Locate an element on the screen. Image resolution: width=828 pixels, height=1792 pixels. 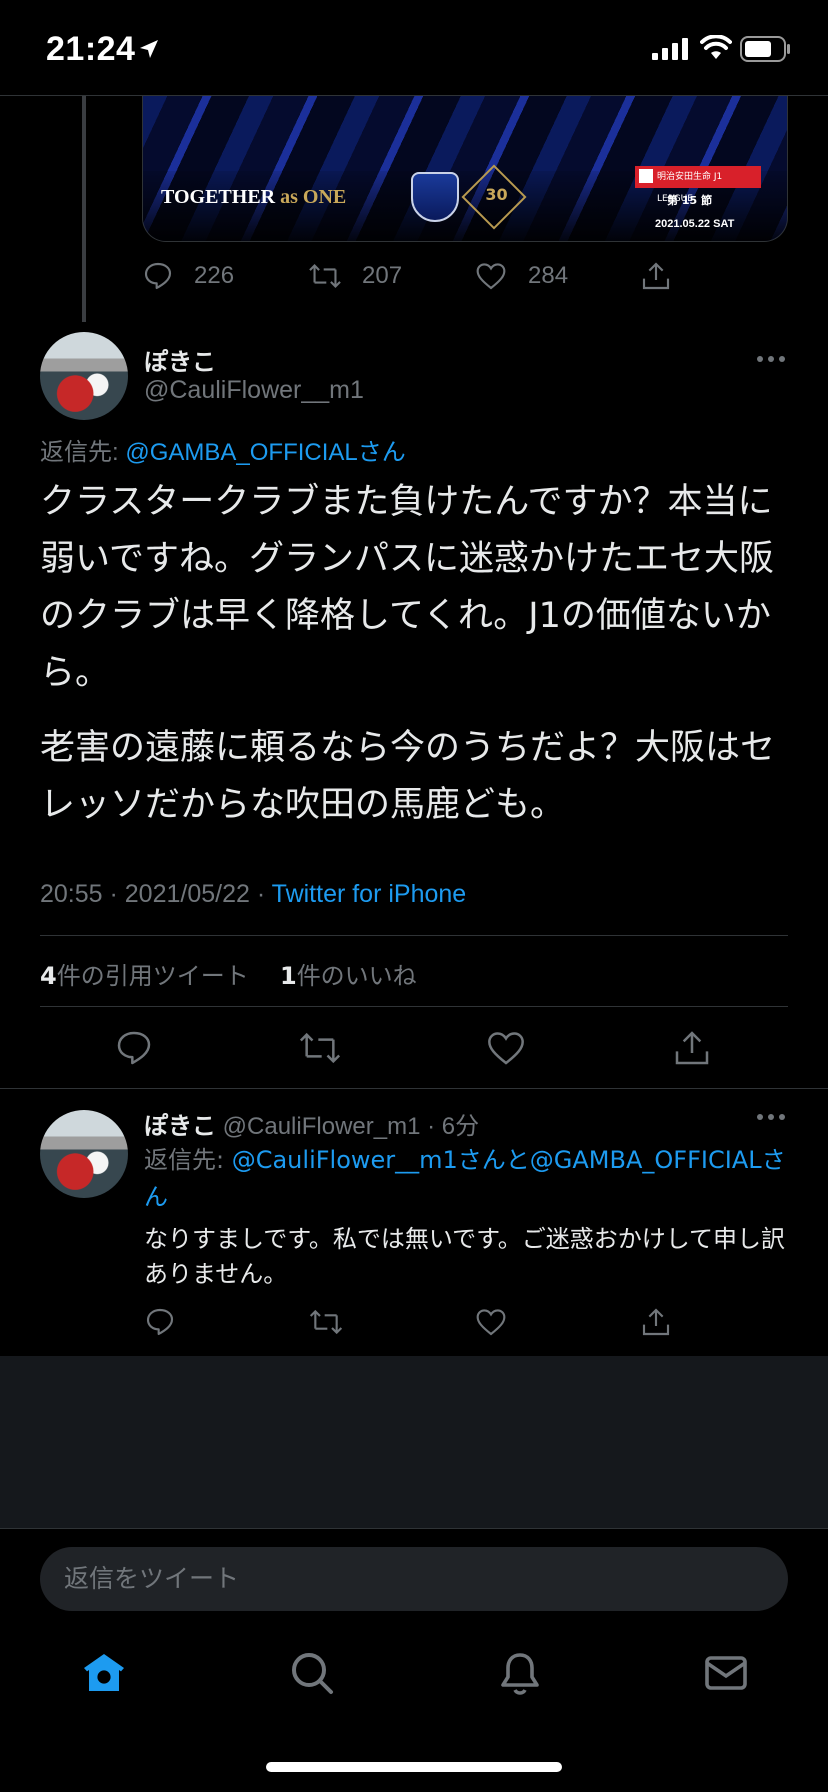
retweet-count: 207 is located at coordinates (382, 275).